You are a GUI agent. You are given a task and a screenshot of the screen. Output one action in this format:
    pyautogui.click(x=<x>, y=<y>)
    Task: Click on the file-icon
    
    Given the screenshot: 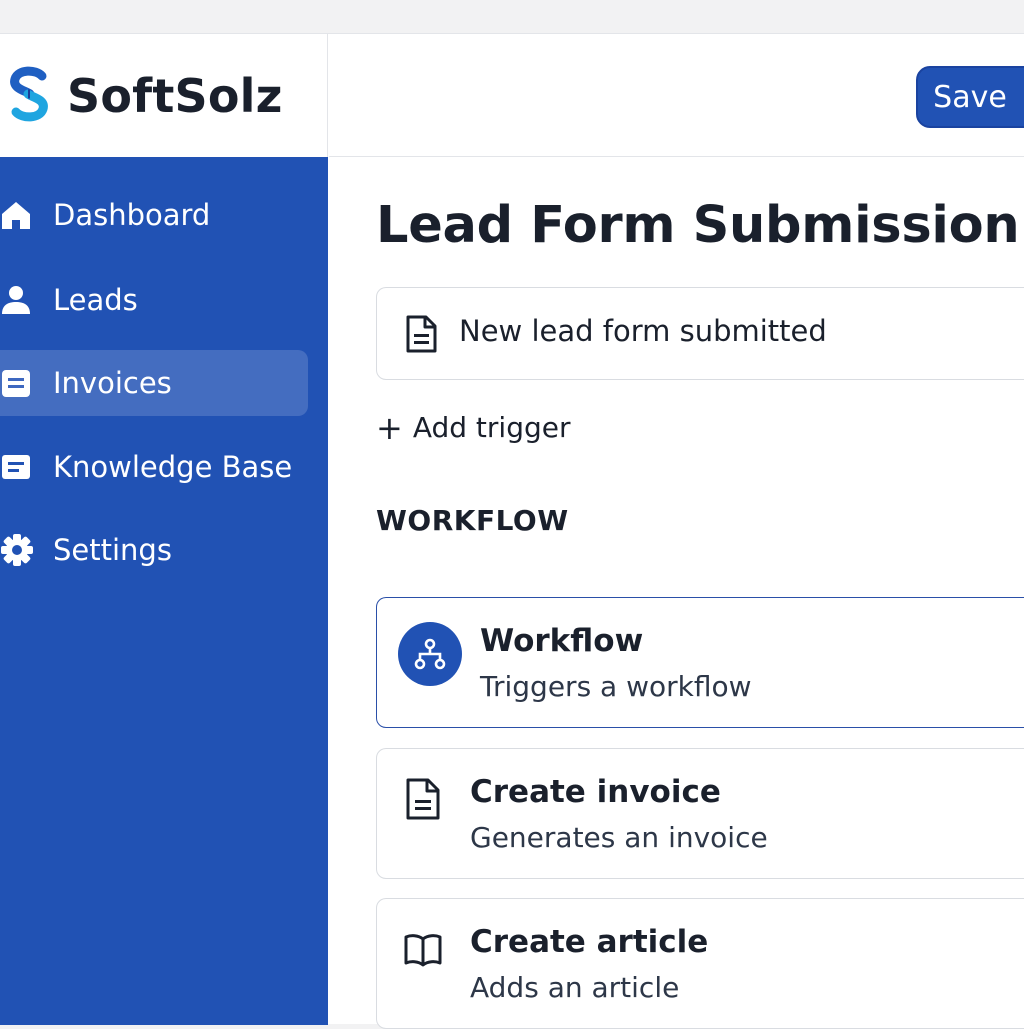 What is the action you would take?
    pyautogui.click(x=423, y=799)
    